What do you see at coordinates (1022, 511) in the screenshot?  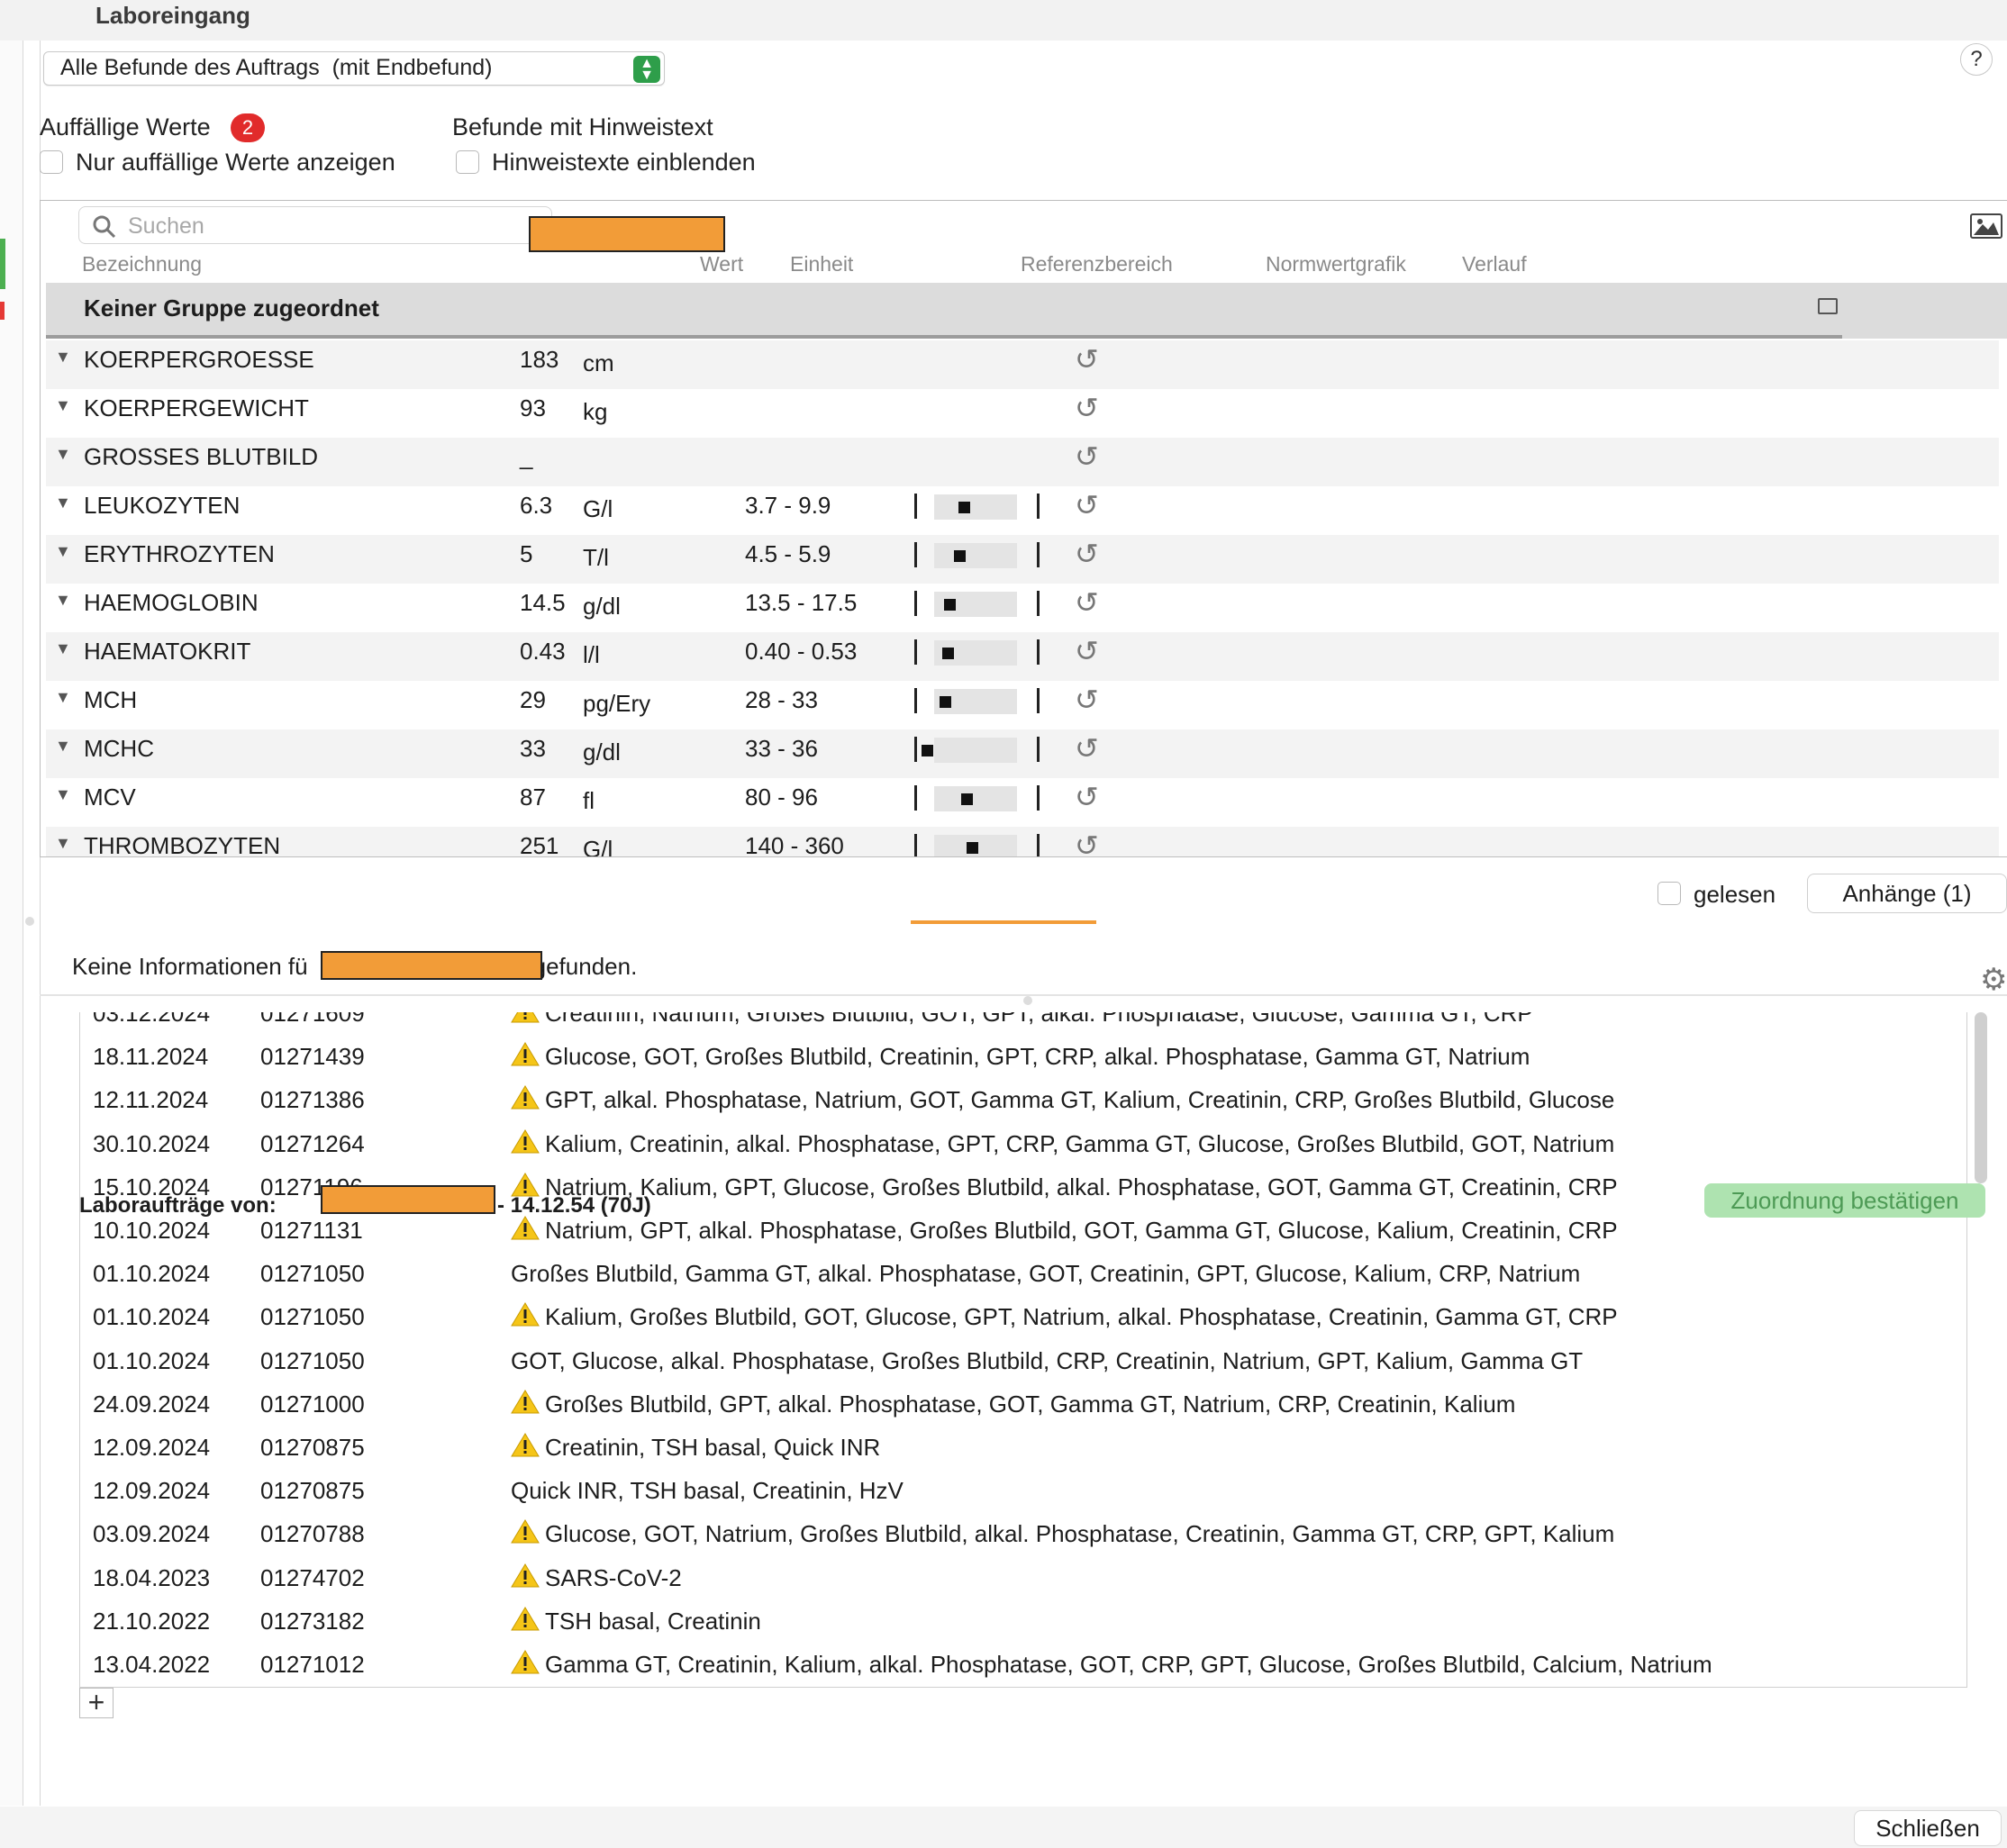 I see `result-row: ▼ LEUKOZYTEN 6.3 G/l 3.7 - 9.9 ↺` at bounding box center [1022, 511].